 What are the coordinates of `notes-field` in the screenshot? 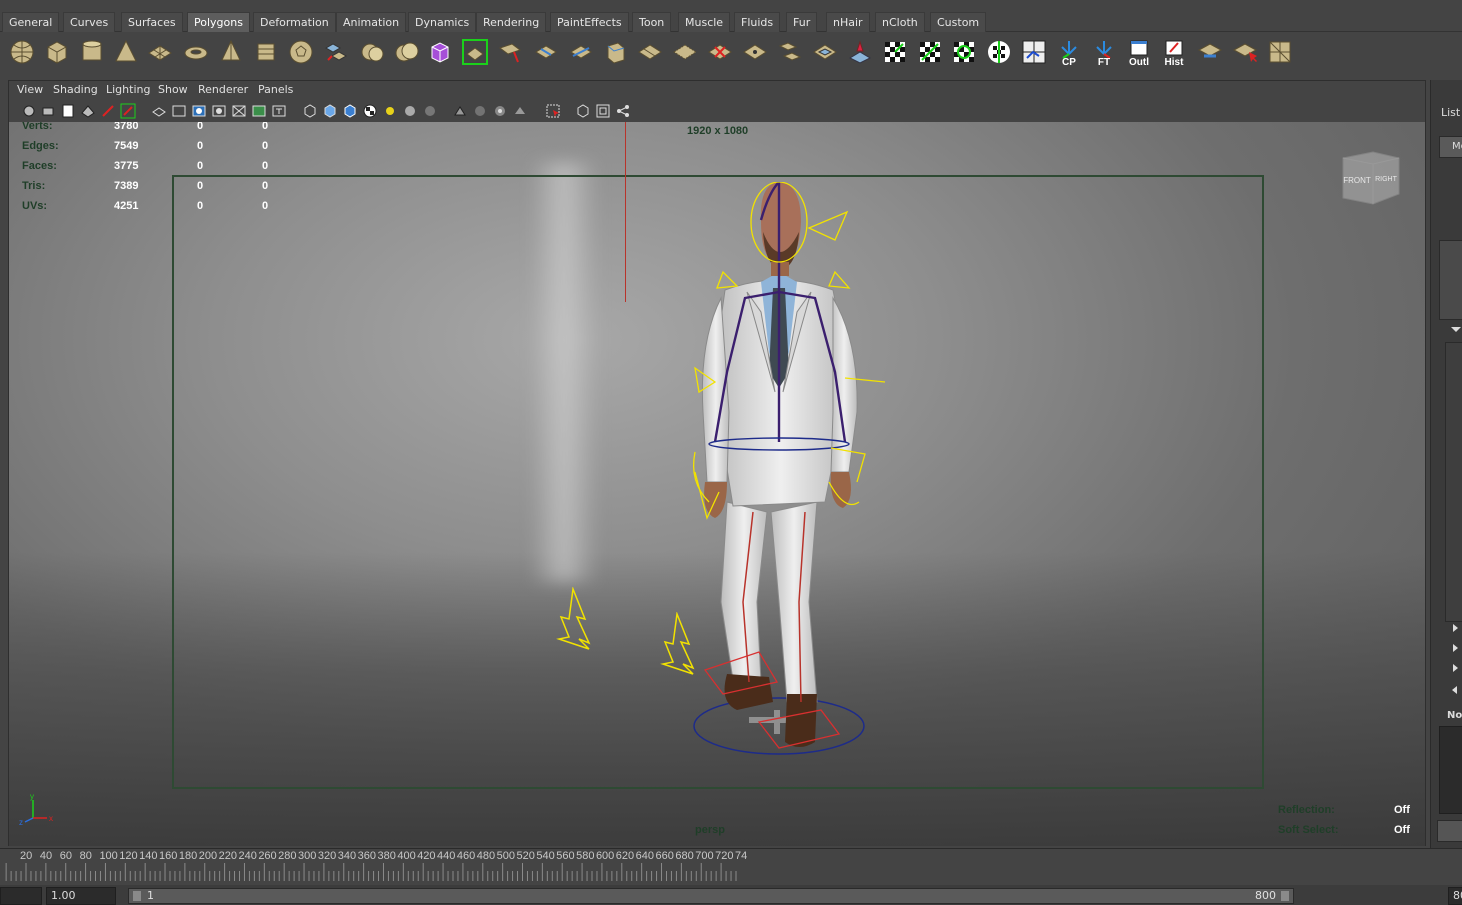 It's located at (1450, 770).